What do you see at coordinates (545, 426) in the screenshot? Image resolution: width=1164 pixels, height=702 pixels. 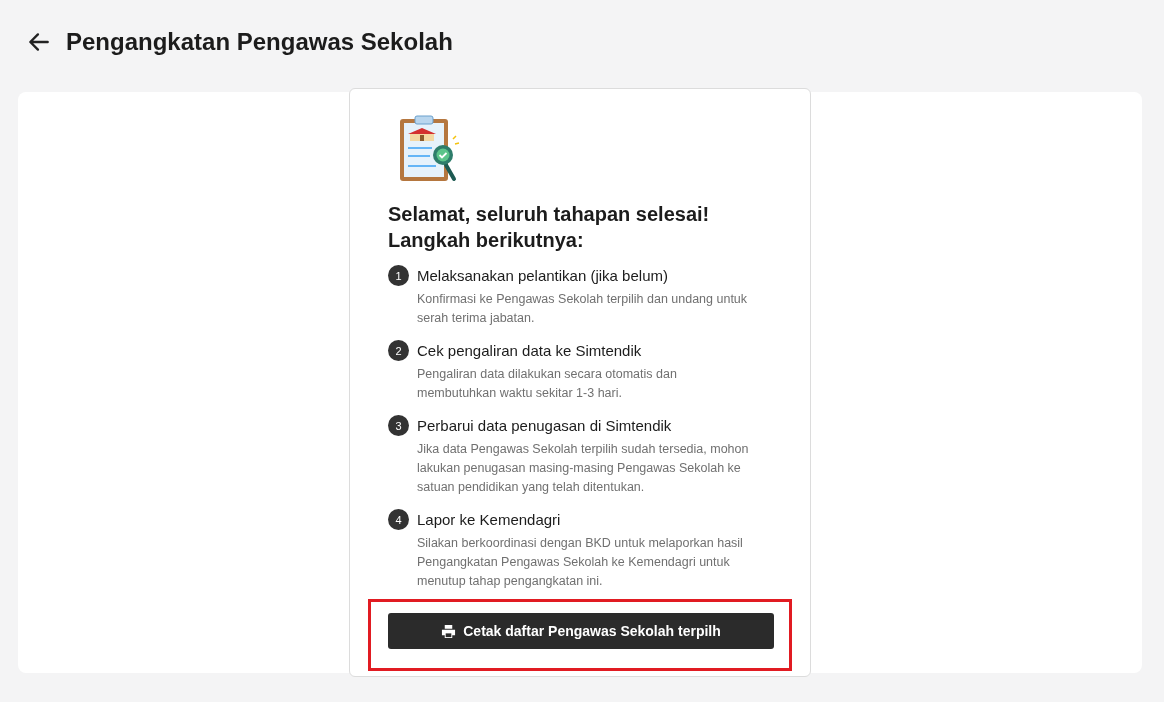 I see `step-title: Perbarui data penugasan di Simtendik` at bounding box center [545, 426].